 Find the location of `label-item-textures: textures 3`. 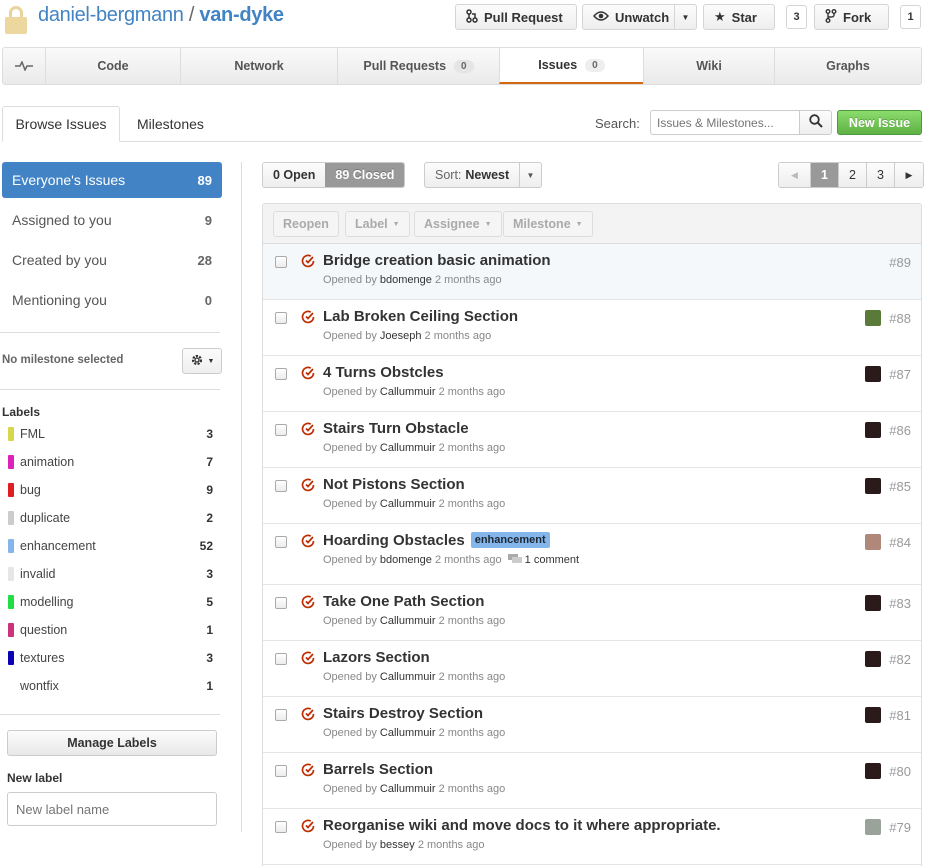

label-item-textures: textures 3 is located at coordinates (110, 658).